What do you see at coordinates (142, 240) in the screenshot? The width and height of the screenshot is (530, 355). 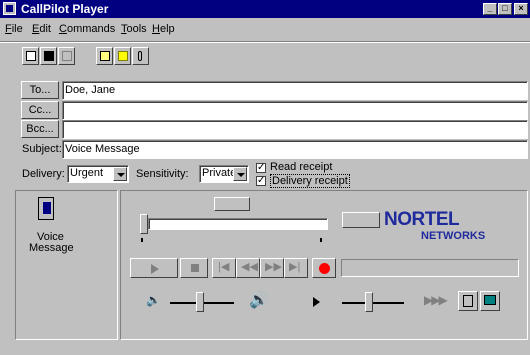 I see `slider-tick-start` at bounding box center [142, 240].